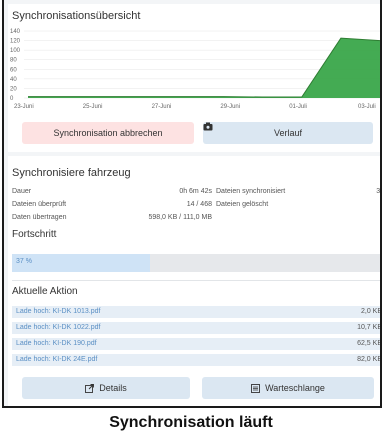 Image resolution: width=382 pixels, height=444 pixels. I want to click on action-size: 62,5 KB, so click(369, 343).